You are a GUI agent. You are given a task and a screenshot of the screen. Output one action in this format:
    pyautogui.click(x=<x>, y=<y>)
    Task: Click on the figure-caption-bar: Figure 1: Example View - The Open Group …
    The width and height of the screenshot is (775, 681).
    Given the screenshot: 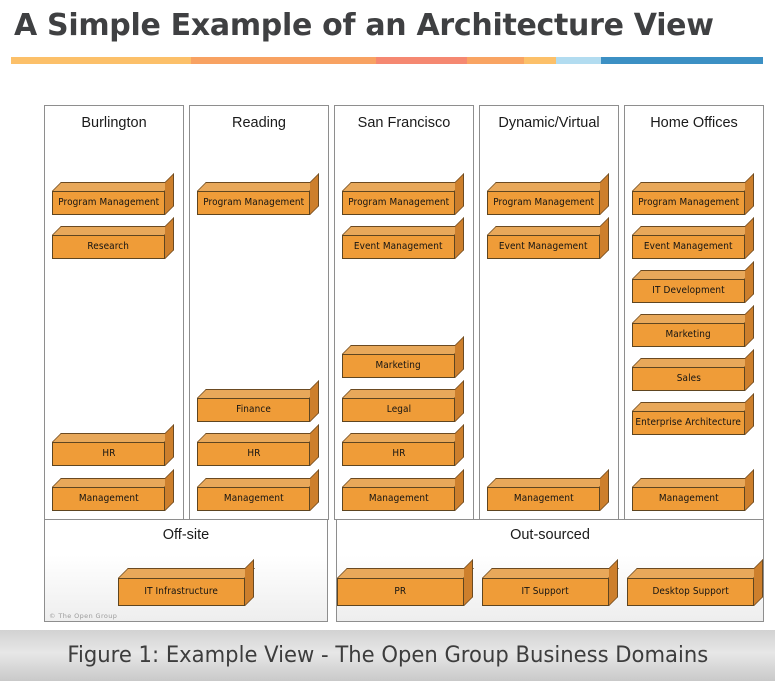 What is the action you would take?
    pyautogui.click(x=387, y=655)
    